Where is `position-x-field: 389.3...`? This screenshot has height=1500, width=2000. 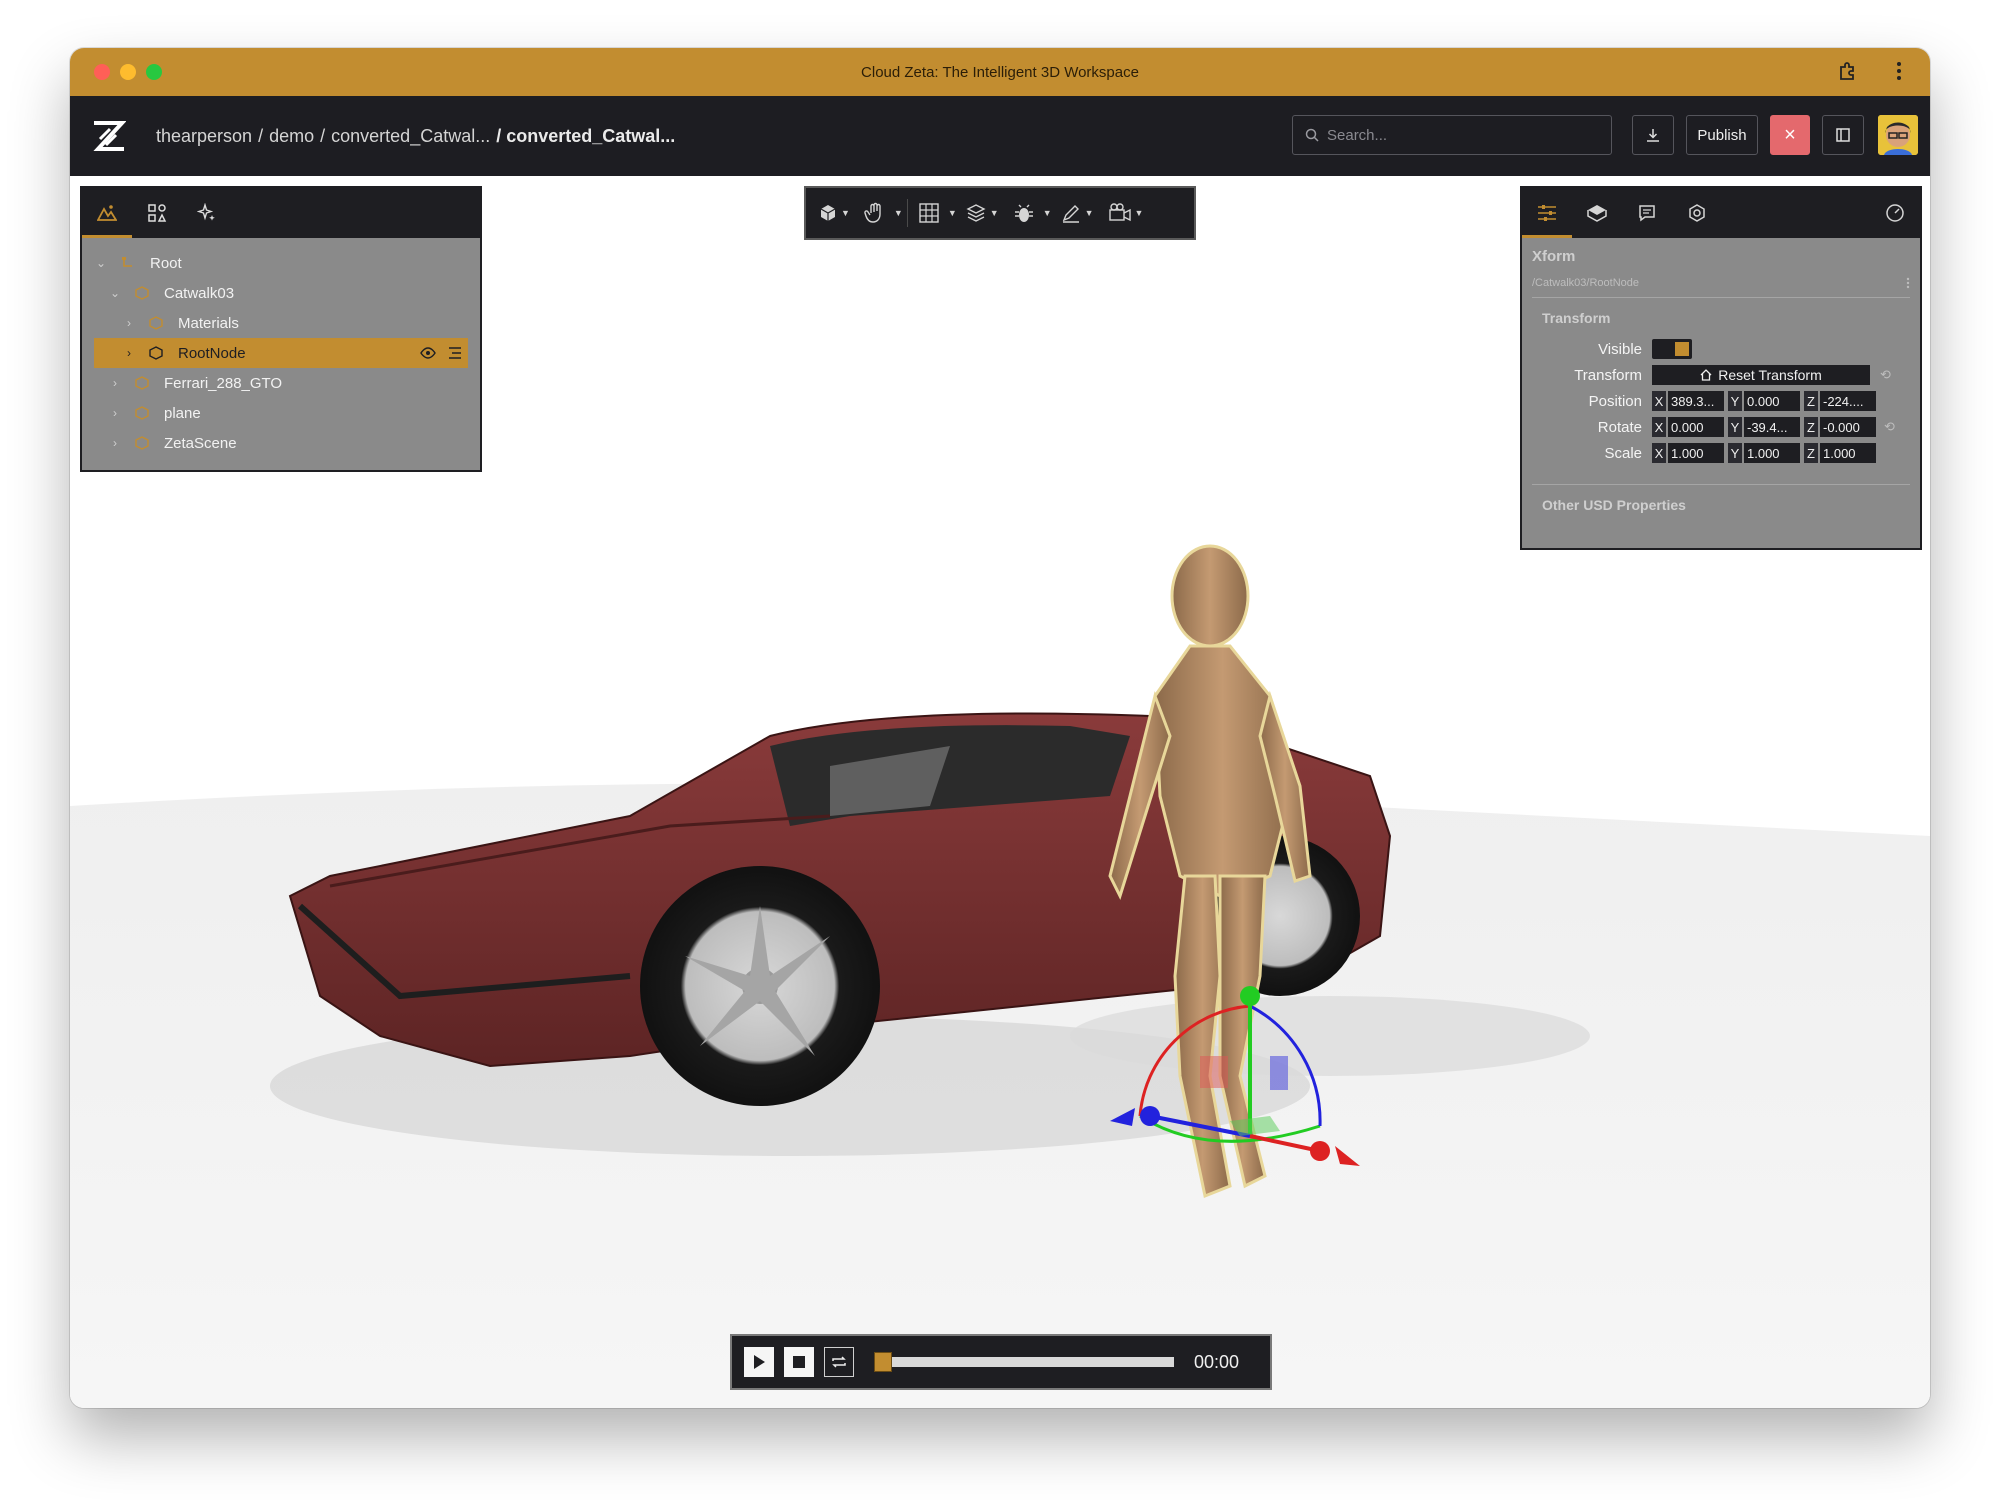
position-x-field: 389.3... is located at coordinates (1696, 401).